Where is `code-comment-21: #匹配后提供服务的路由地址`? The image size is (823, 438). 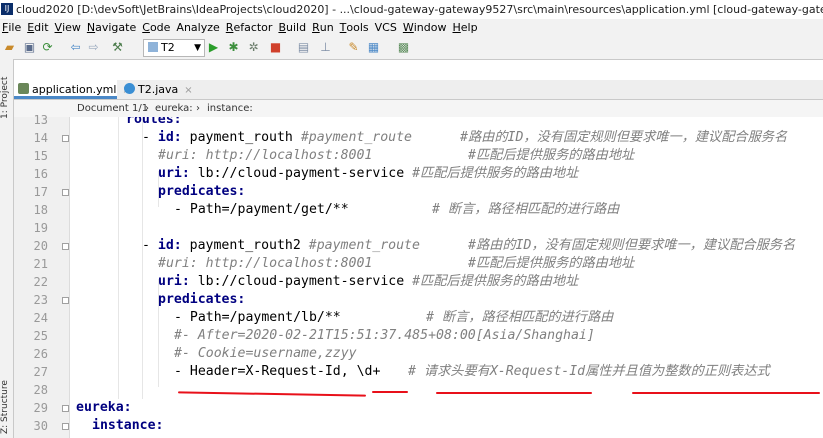
code-comment-21: #匹配后提供服务的路由地址 is located at coordinates (551, 263).